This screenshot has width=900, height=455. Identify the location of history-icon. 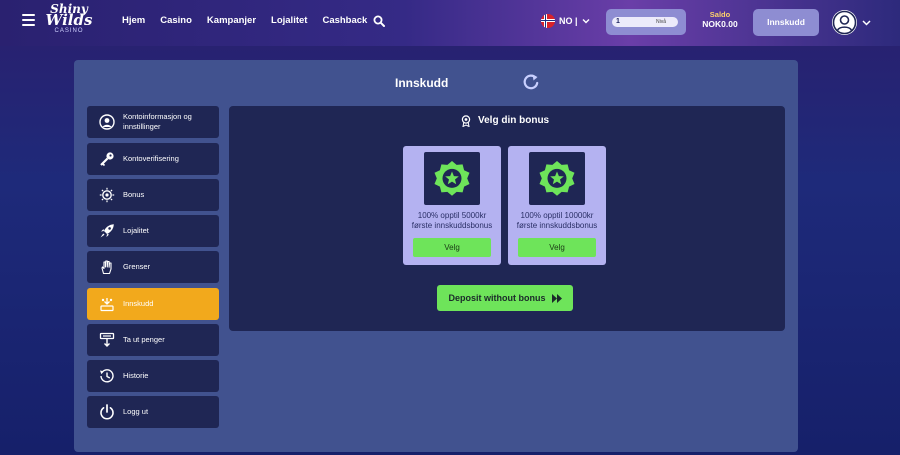
(107, 376).